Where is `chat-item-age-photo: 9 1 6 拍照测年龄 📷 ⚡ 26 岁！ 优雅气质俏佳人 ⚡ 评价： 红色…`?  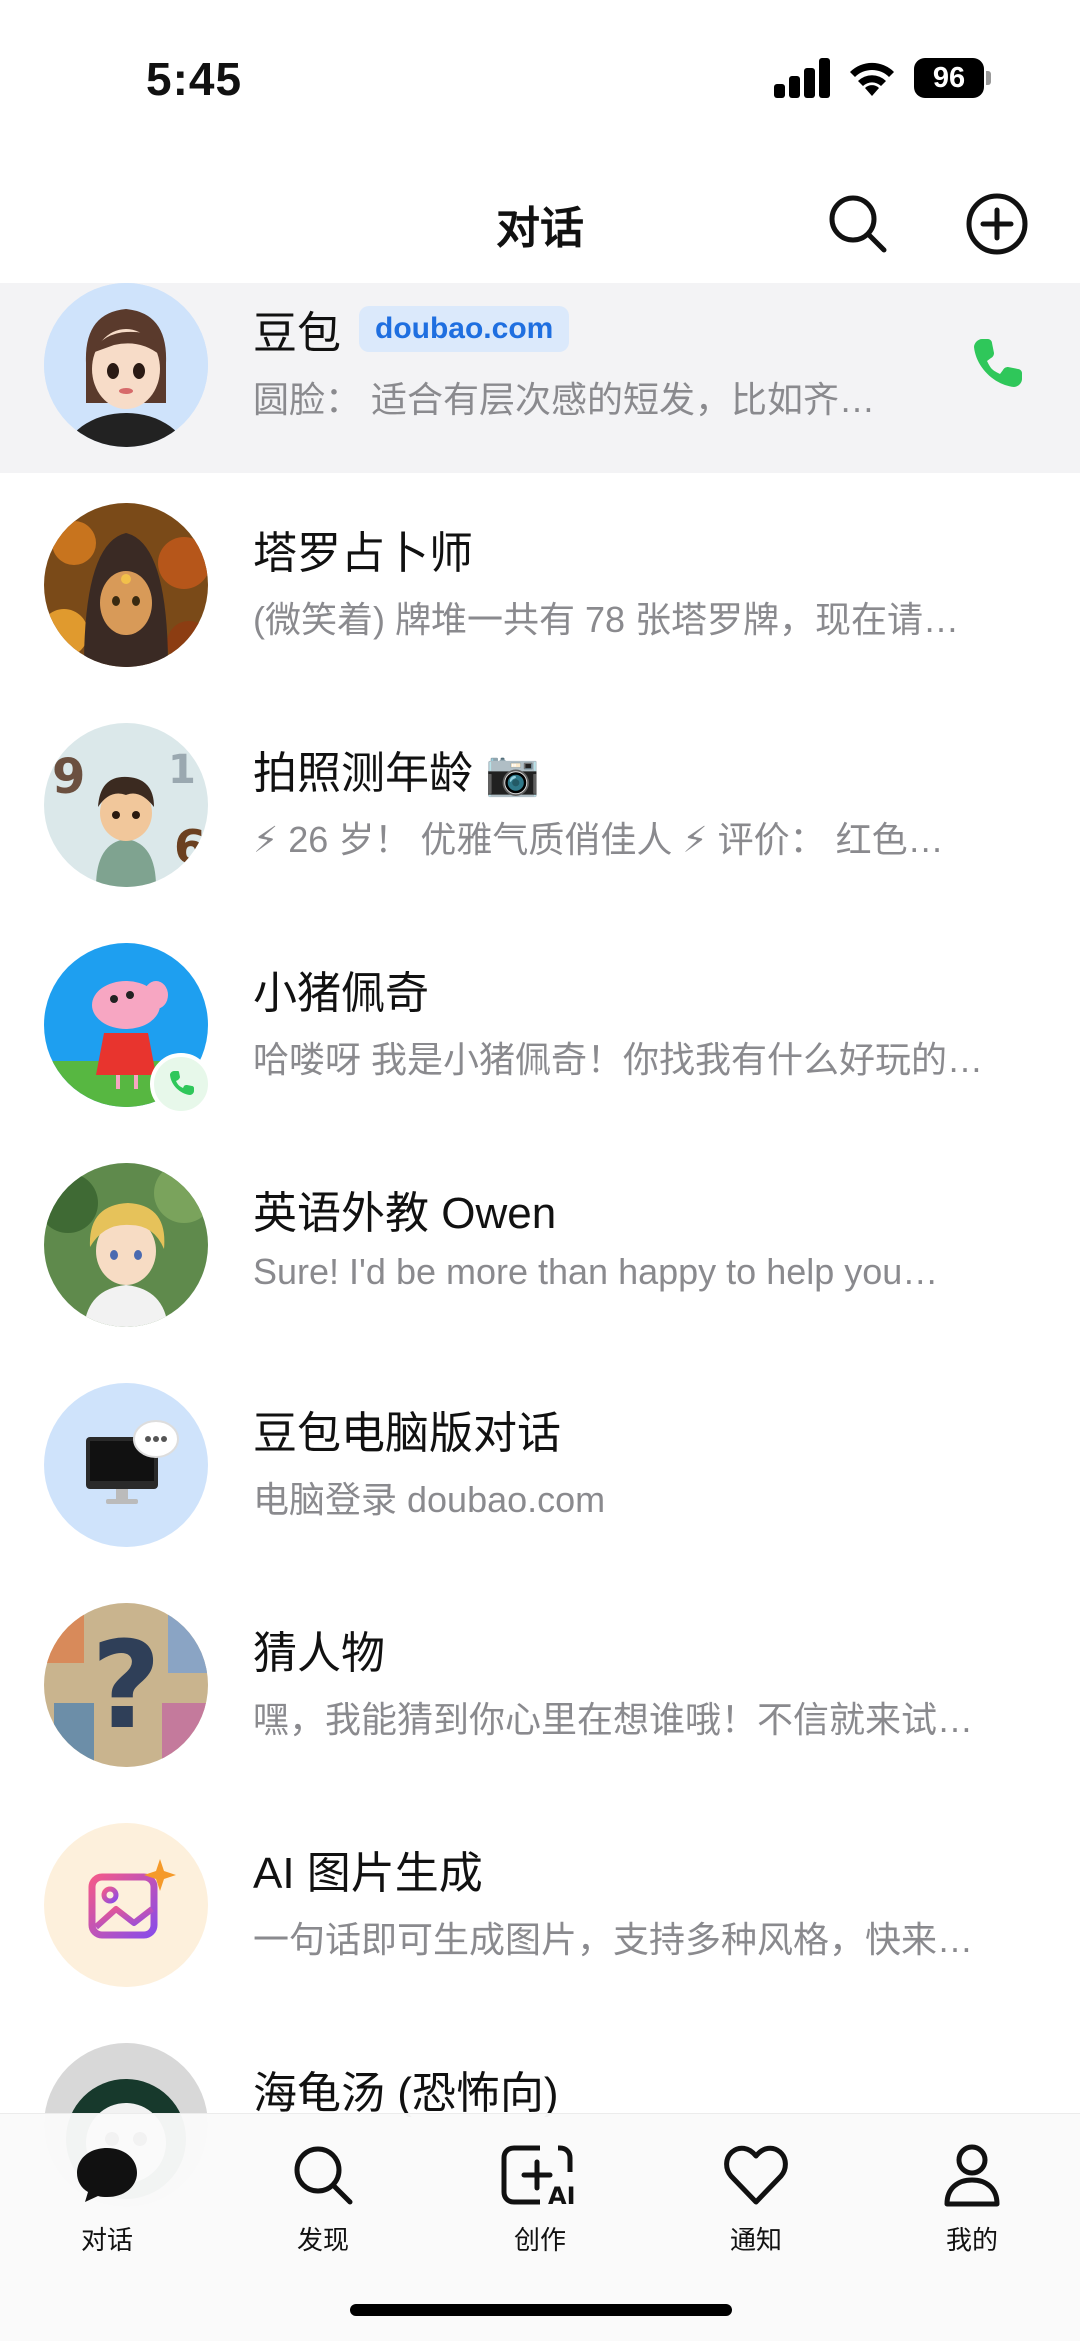
chat-item-age-photo: 9 1 6 拍照测年龄 📷 ⚡ 26 岁！ 优雅气质俏佳人 ⚡ 评价： 红色… is located at coordinates (540, 803).